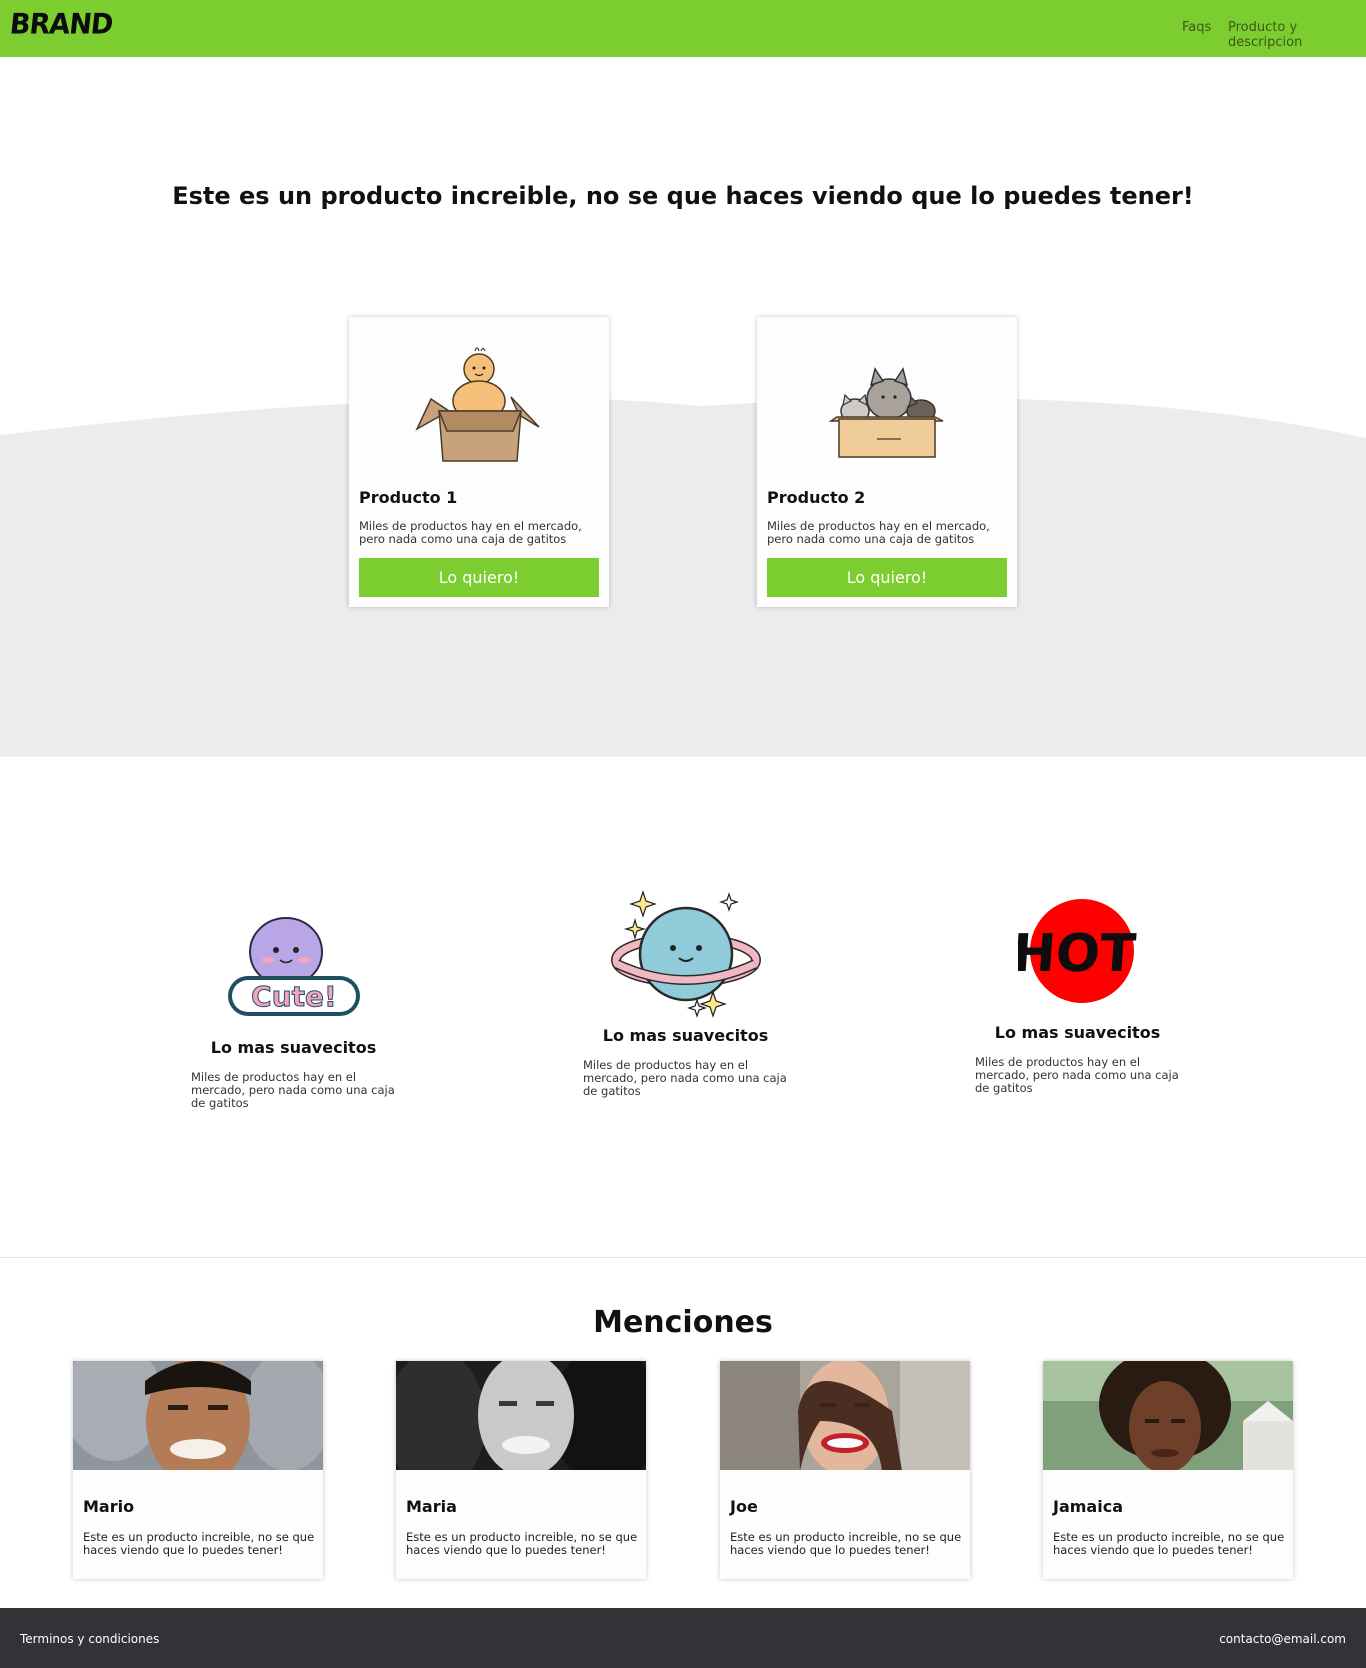 The image size is (1366, 1668). What do you see at coordinates (109, 1506) in the screenshot?
I see `mention-name: Mario` at bounding box center [109, 1506].